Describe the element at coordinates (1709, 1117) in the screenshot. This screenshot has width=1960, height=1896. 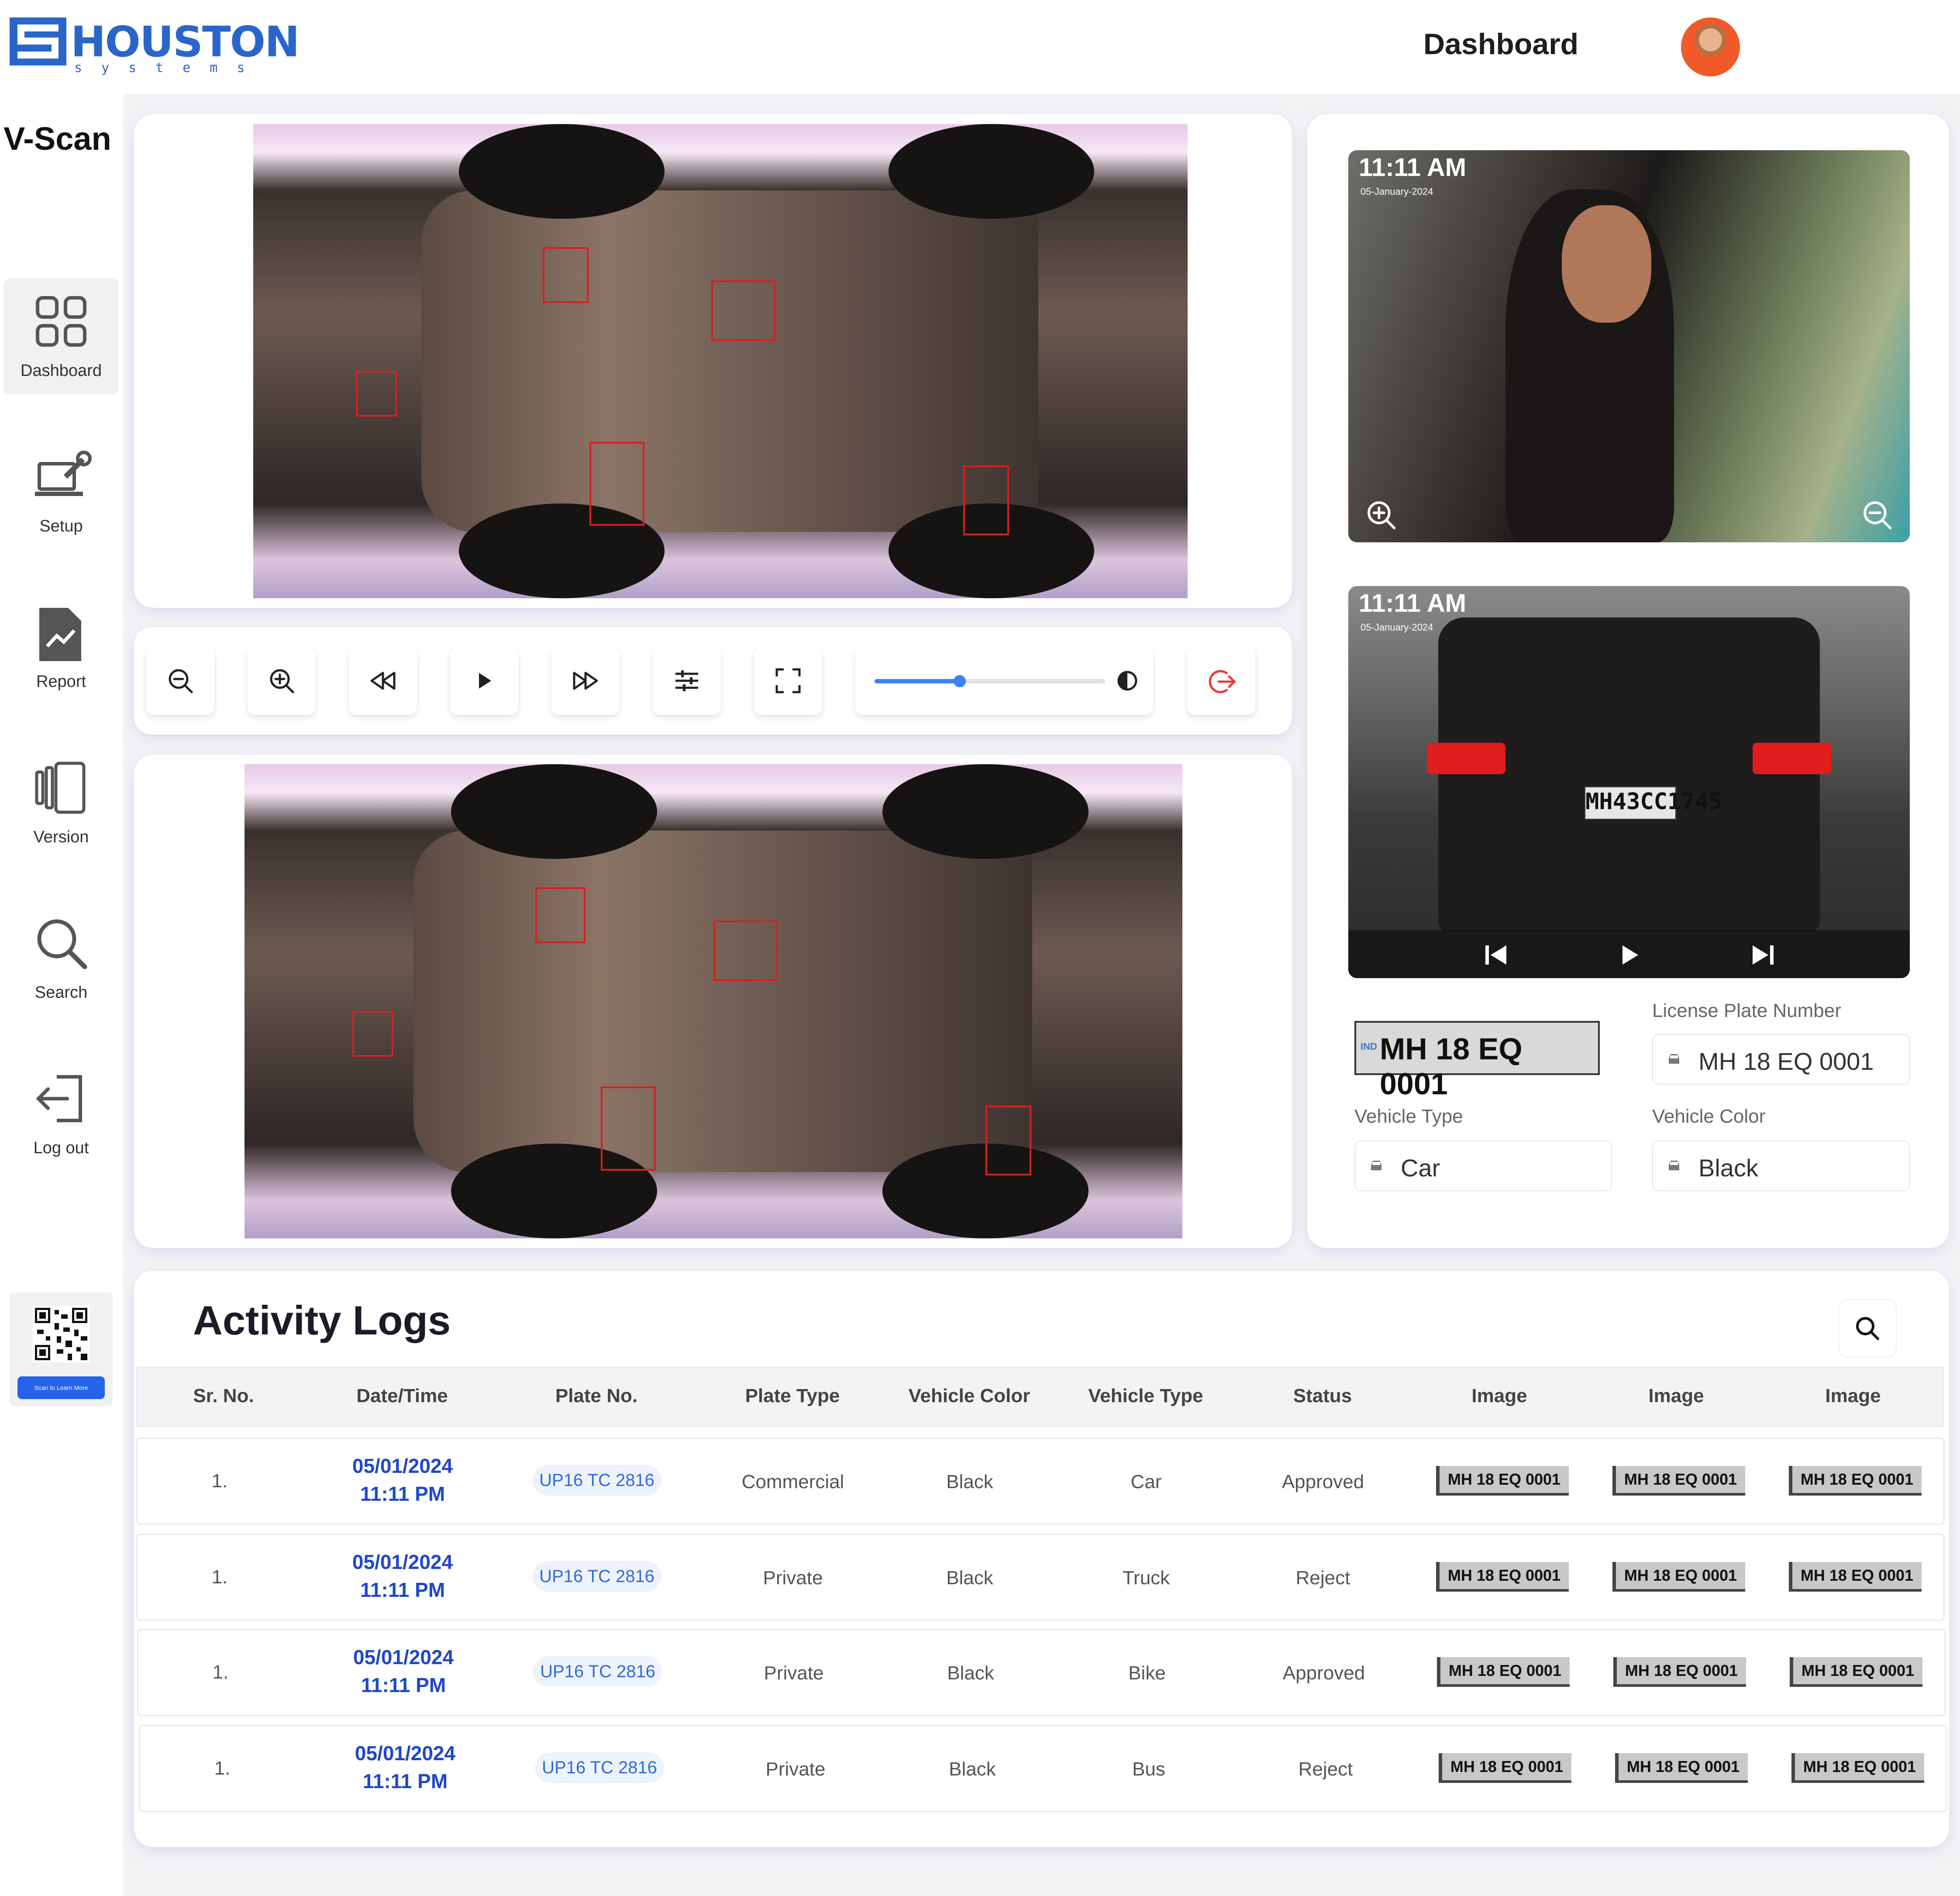
I see `vehicle-color-label: Vehicle Color` at that location.